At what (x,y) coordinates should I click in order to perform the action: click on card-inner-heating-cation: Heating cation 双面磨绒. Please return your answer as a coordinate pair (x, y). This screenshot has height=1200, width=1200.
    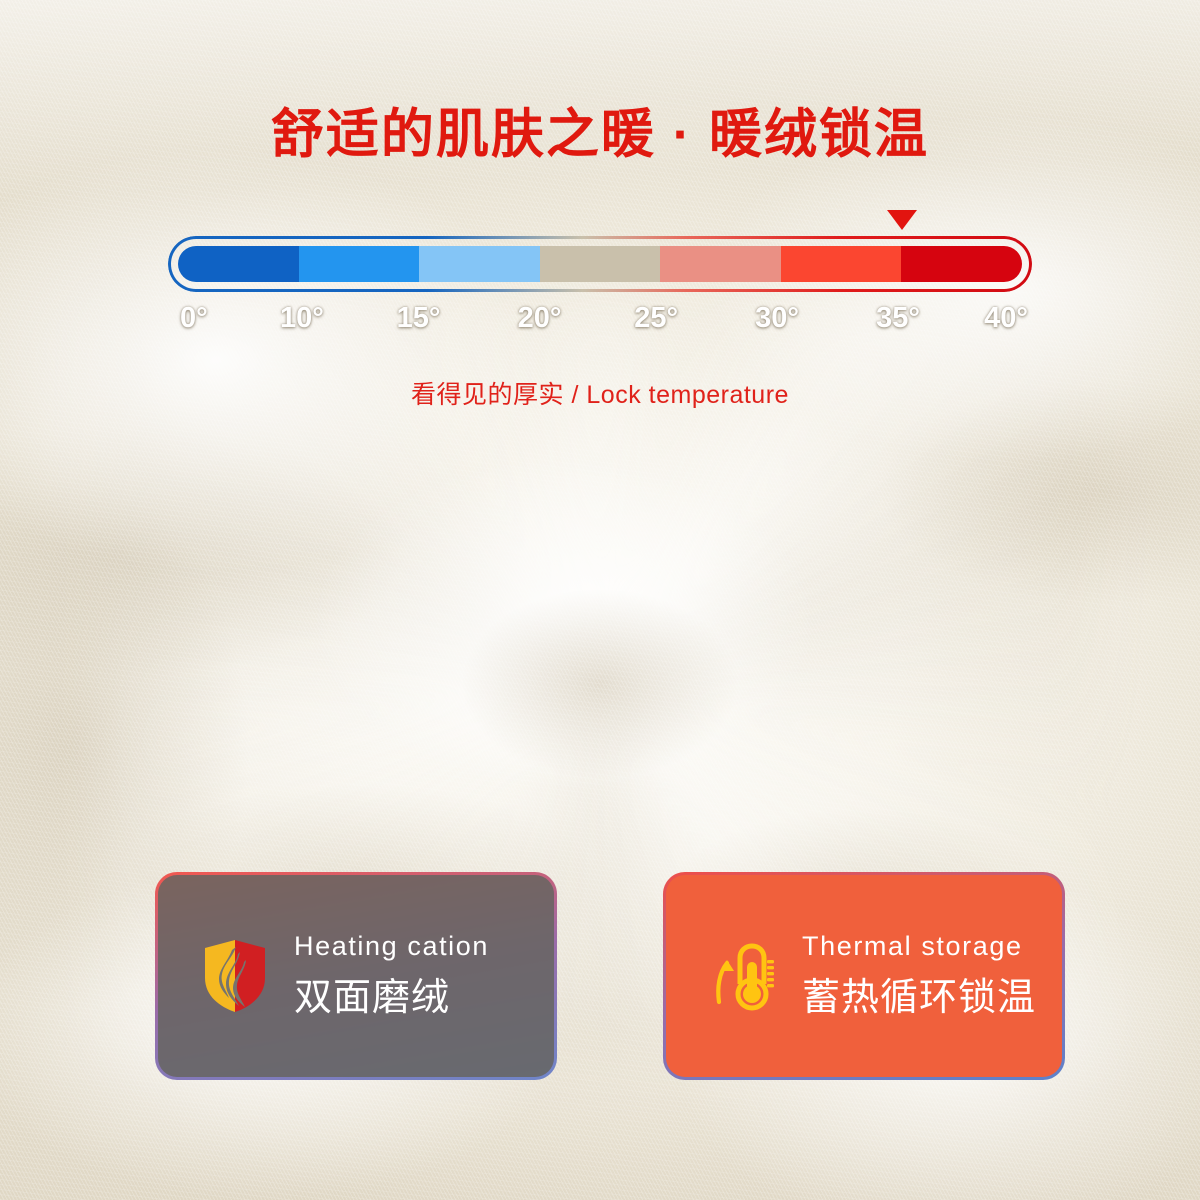
    Looking at the image, I should click on (356, 976).